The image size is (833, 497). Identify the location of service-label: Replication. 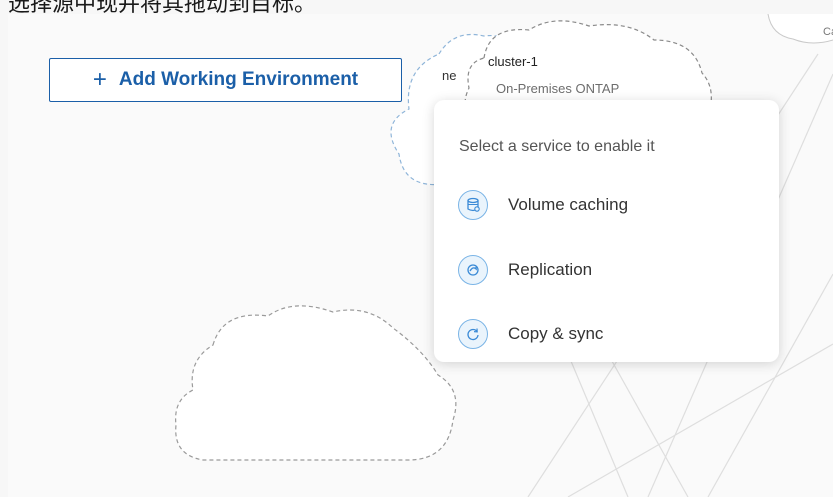
(550, 269).